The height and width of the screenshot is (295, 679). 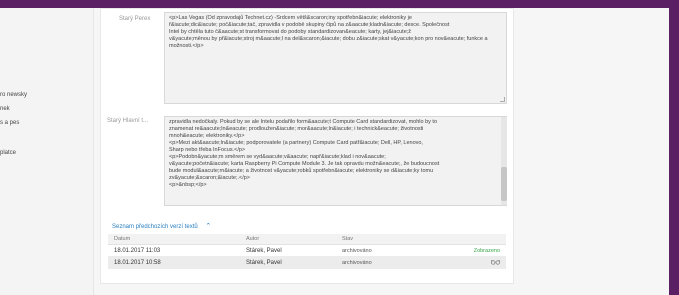 What do you see at coordinates (339, 4) in the screenshot?
I see `top-brand-strip` at bounding box center [339, 4].